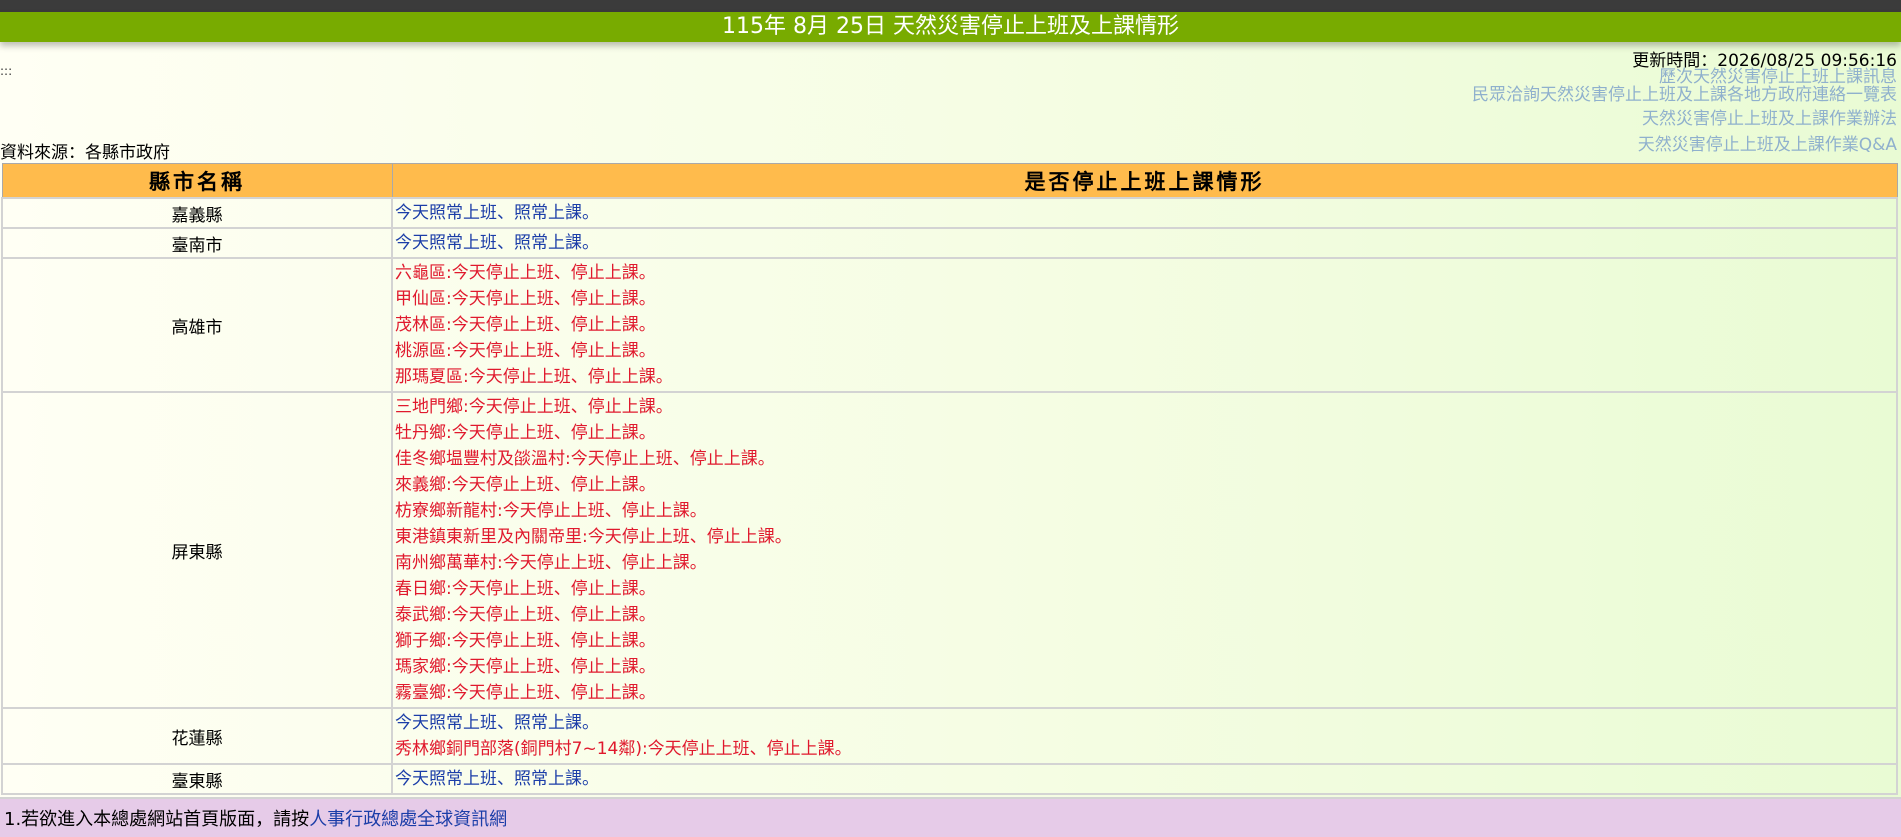  I want to click on suspension-status-text: 三地門鄉:今天停止上班、停止上課。, so click(534, 407).